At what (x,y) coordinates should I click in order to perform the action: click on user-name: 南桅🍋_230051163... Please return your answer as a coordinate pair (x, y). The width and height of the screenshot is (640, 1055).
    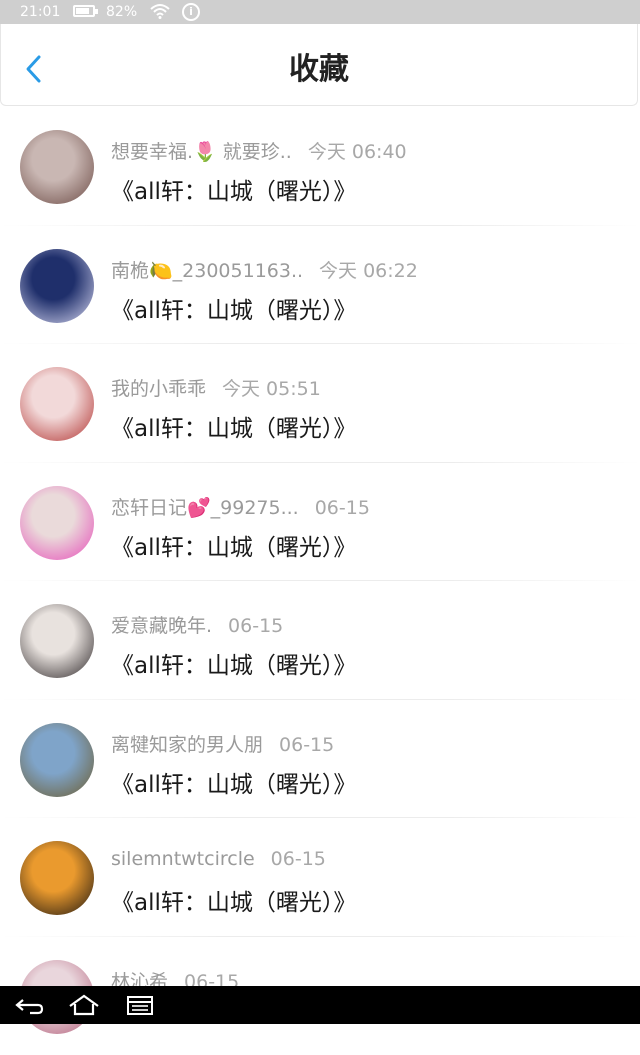
    Looking at the image, I should click on (207, 271).